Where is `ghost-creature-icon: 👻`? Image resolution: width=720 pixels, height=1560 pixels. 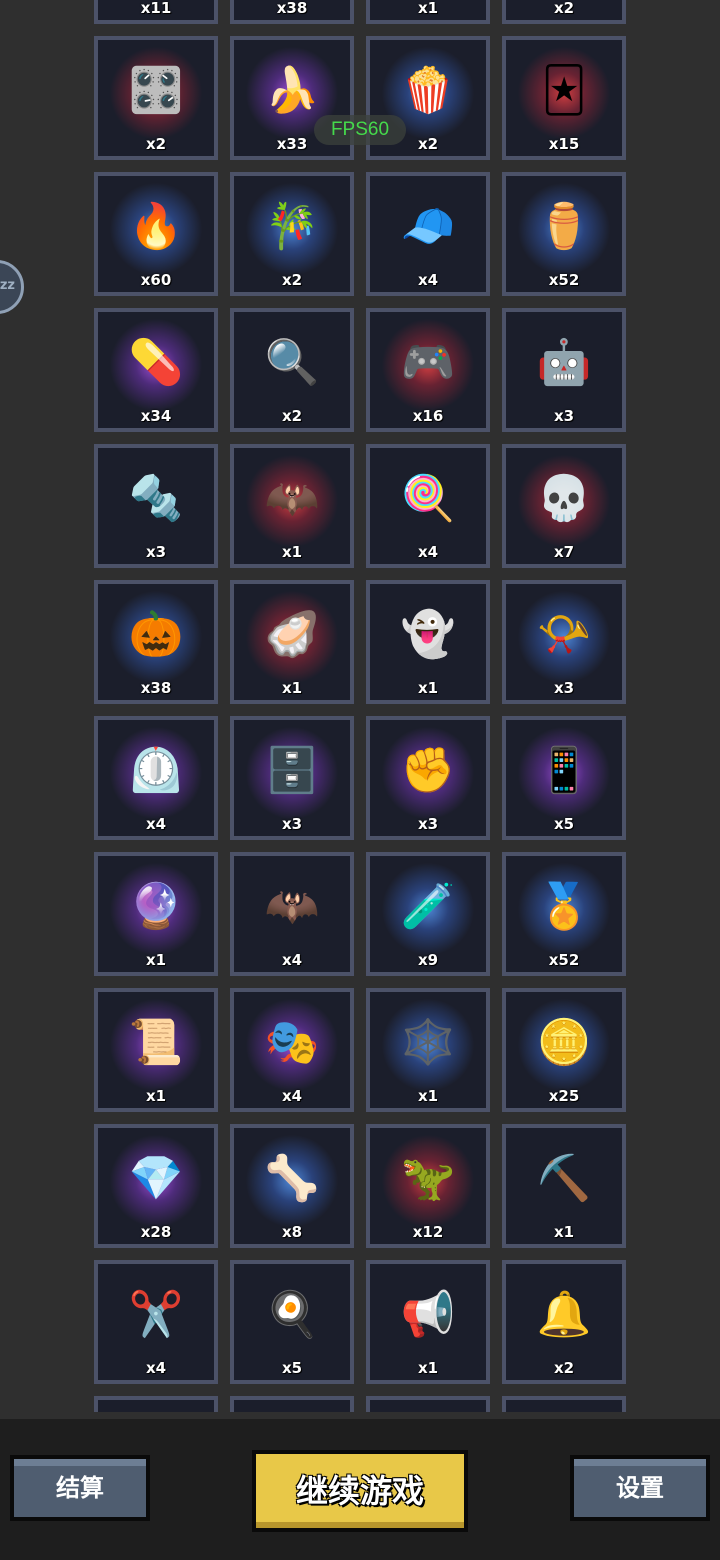 ghost-creature-icon: 👻 is located at coordinates (428, 635).